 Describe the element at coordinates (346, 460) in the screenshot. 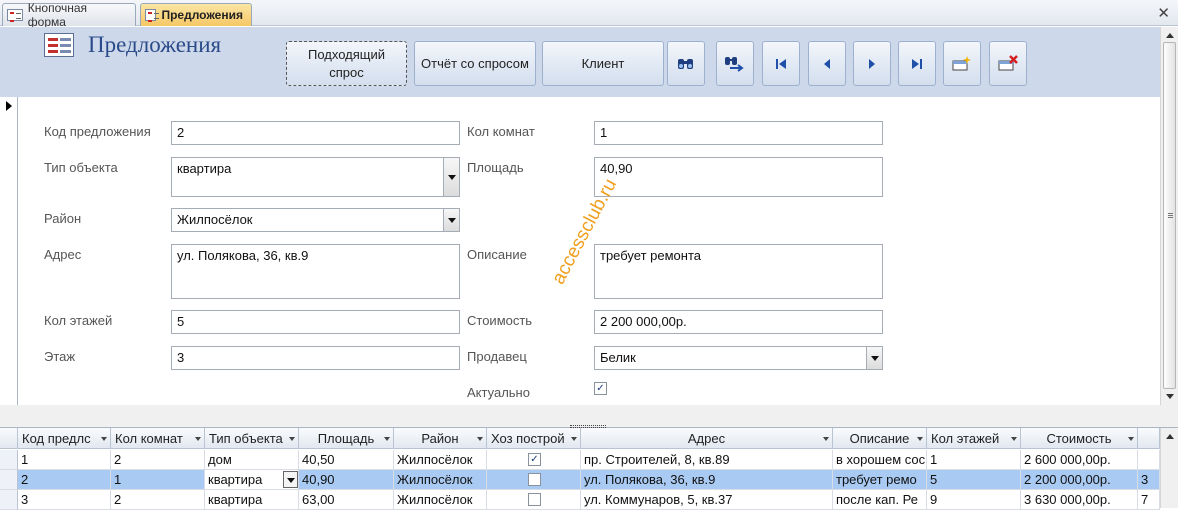

I see `table-cell: 40,50` at that location.